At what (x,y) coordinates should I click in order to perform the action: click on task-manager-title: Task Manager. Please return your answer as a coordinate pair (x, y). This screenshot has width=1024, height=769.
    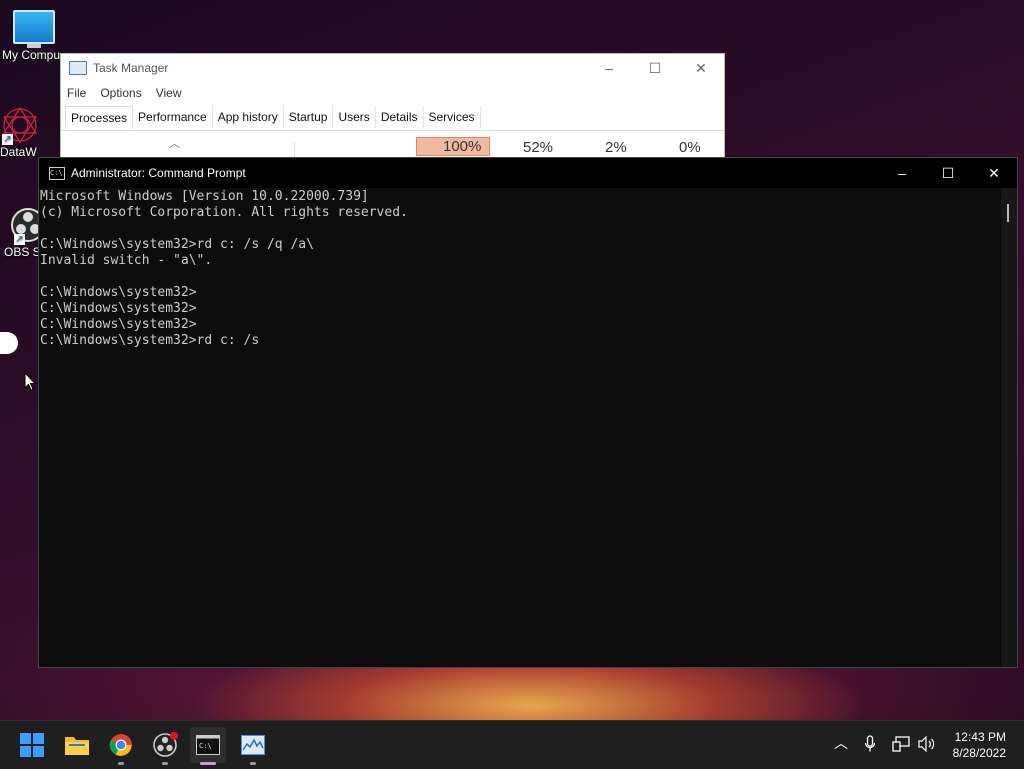
    Looking at the image, I should click on (131, 68).